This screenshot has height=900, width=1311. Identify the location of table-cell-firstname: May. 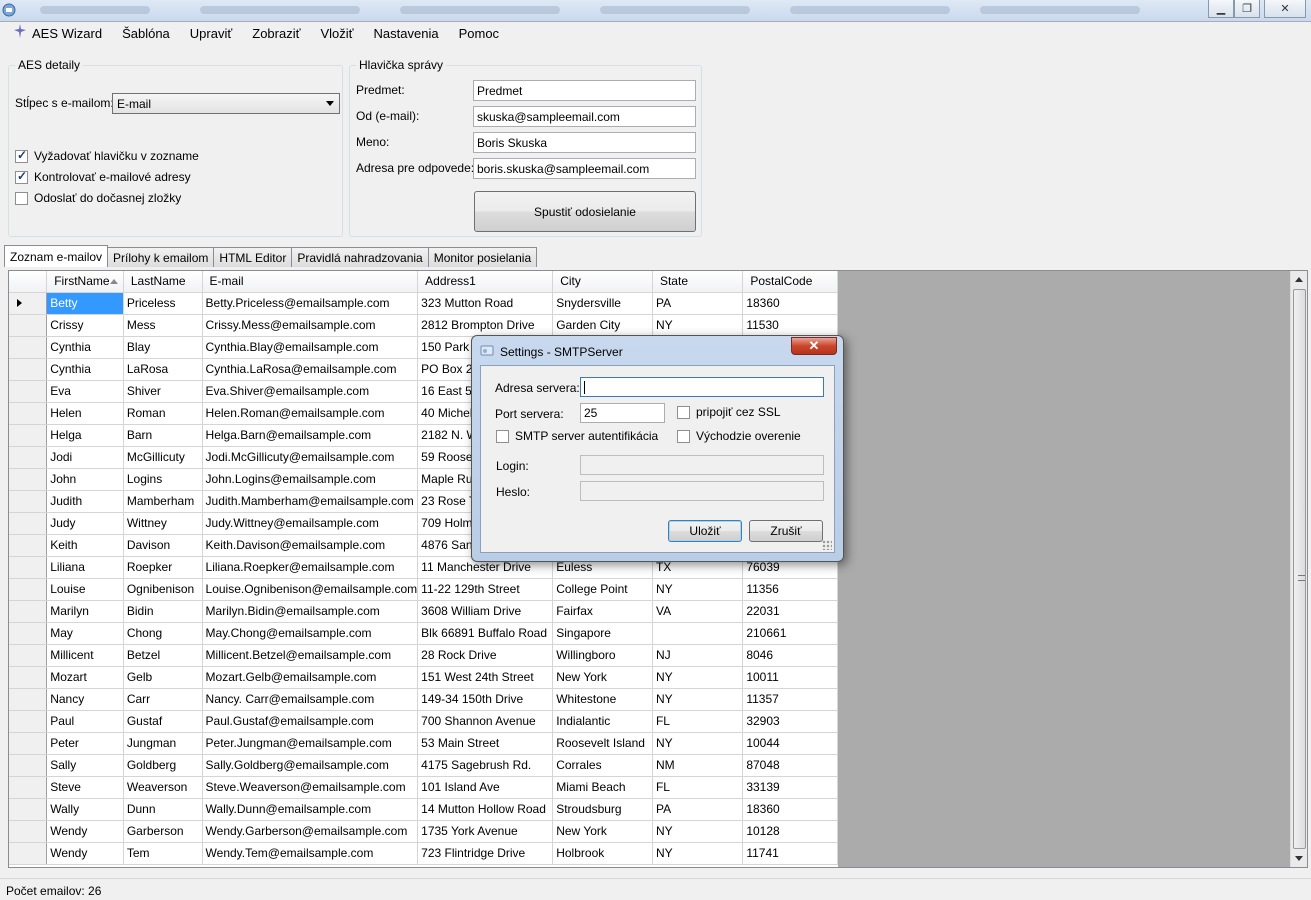
(85, 633).